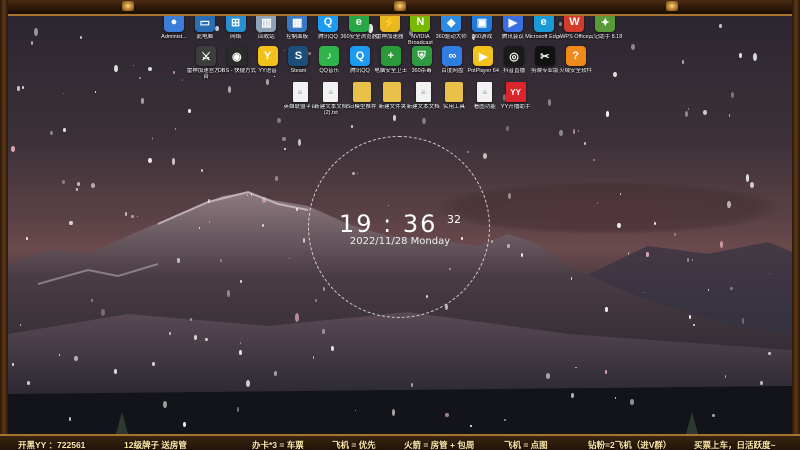  I want to click on desktop-icon-label: 360游戏, so click(482, 37).